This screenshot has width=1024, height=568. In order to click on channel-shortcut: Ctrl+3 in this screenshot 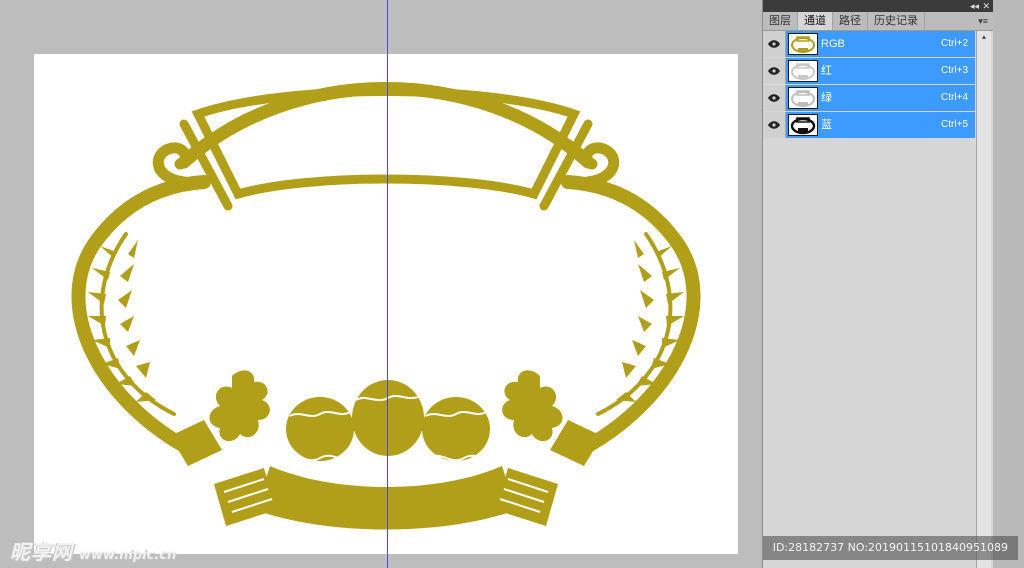, I will do `click(954, 70)`.